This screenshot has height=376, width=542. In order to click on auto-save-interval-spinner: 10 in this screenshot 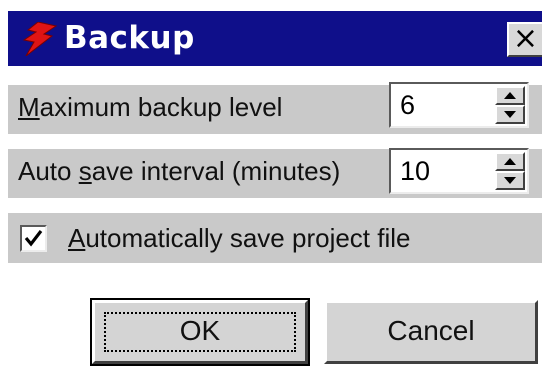, I will do `click(459, 171)`.